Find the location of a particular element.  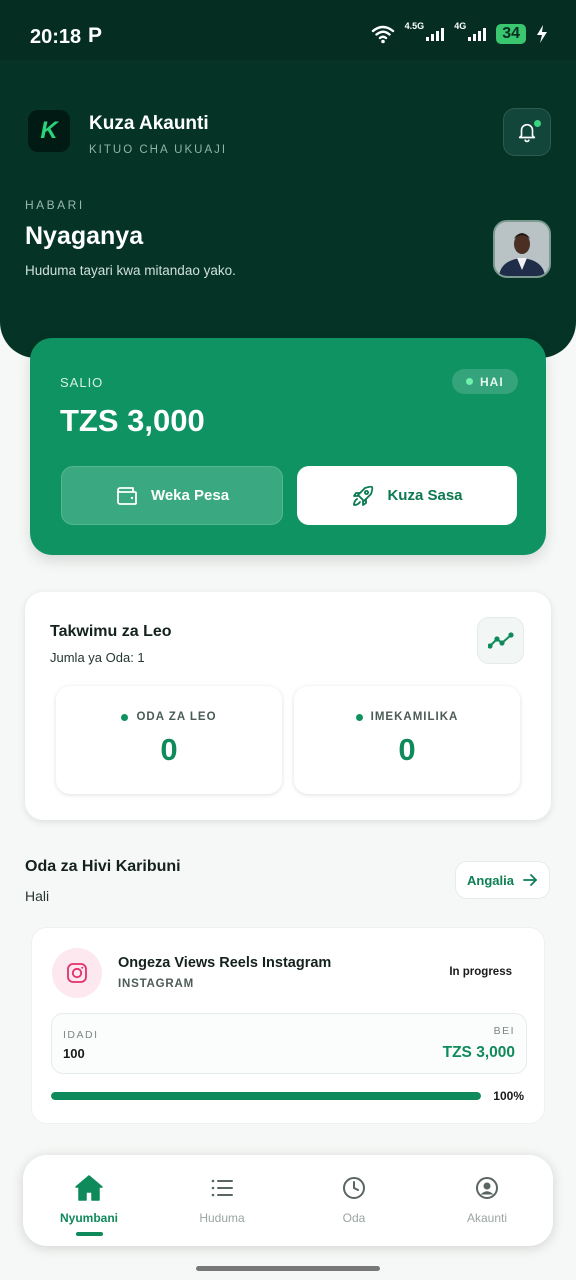

trend-icon is located at coordinates (500, 640).